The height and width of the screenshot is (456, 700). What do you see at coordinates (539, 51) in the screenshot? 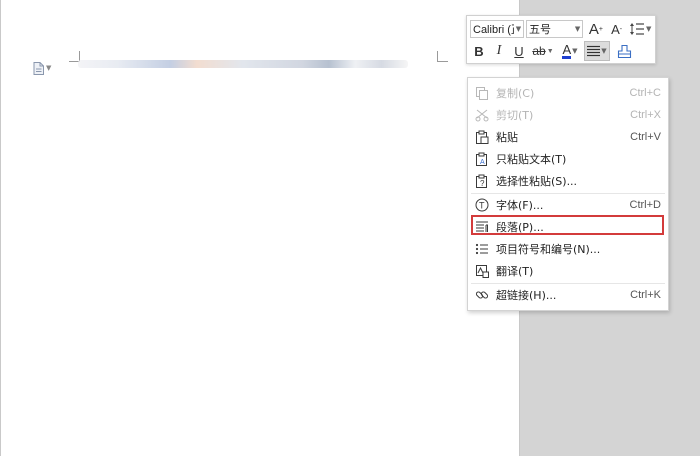
I see `strikethrough-label: ab` at bounding box center [539, 51].